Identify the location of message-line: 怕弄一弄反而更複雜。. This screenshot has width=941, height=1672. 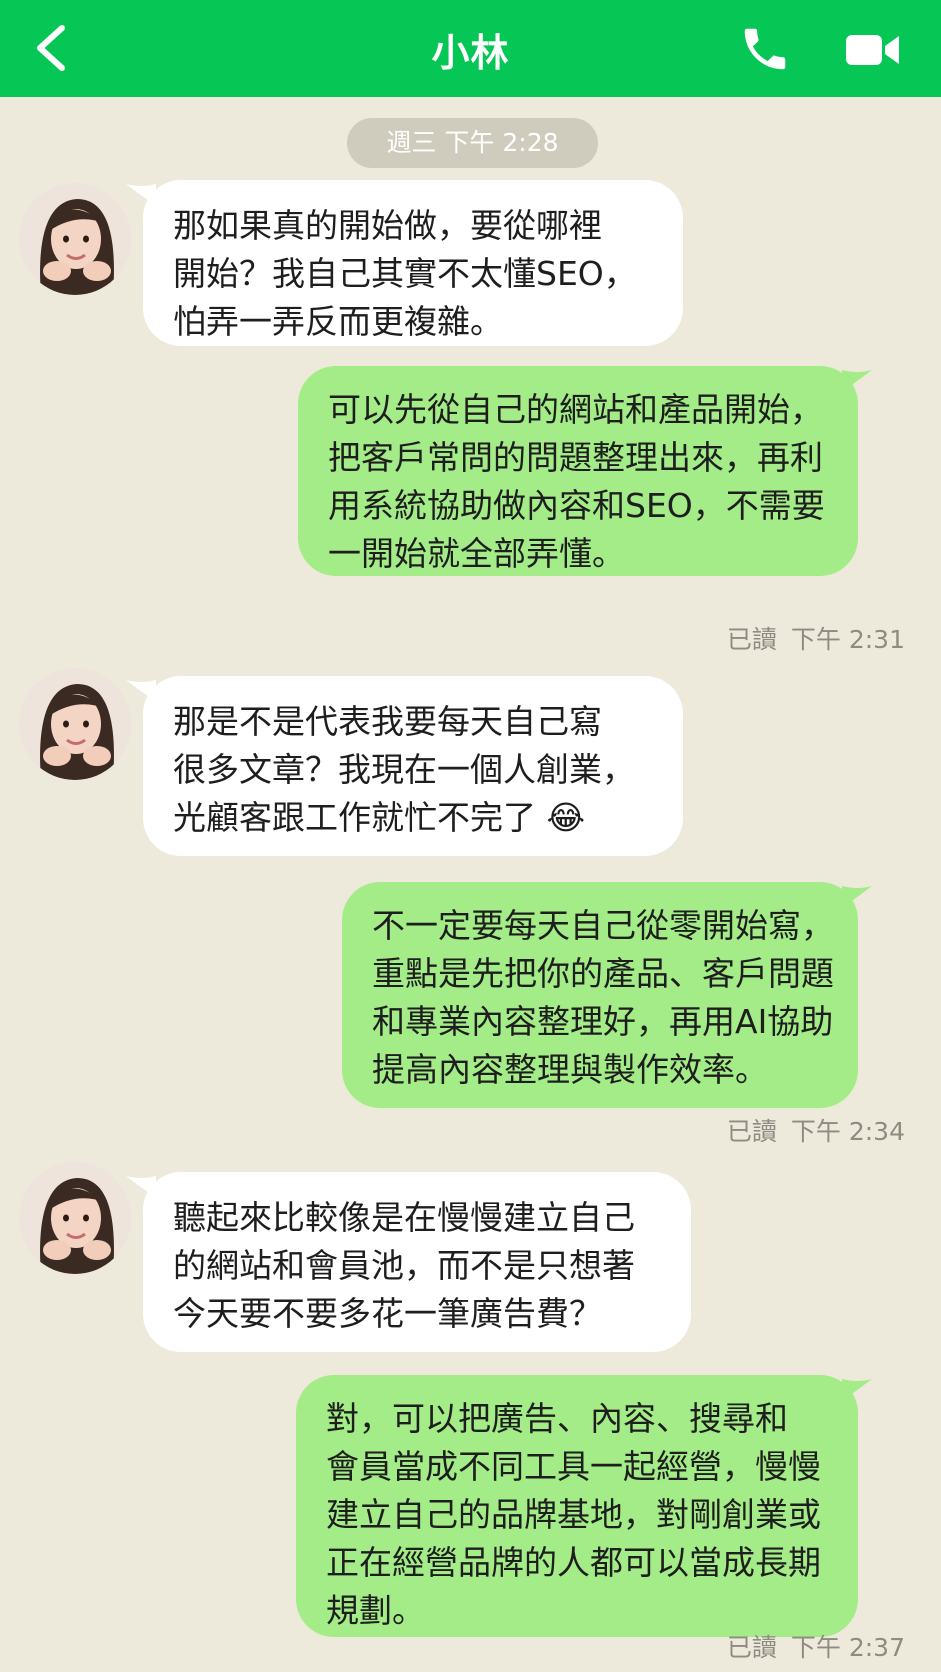
(338, 321).